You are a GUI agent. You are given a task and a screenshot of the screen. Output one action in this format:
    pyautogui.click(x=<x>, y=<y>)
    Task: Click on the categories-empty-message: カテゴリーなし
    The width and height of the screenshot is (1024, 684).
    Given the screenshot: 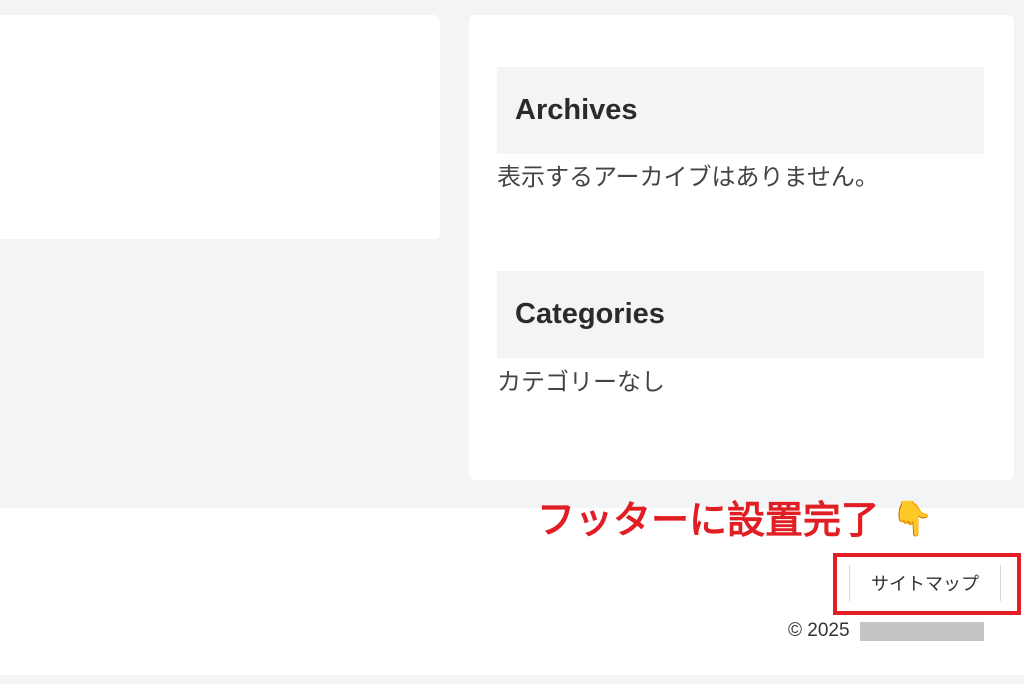 What is the action you would take?
    pyautogui.click(x=581, y=382)
    